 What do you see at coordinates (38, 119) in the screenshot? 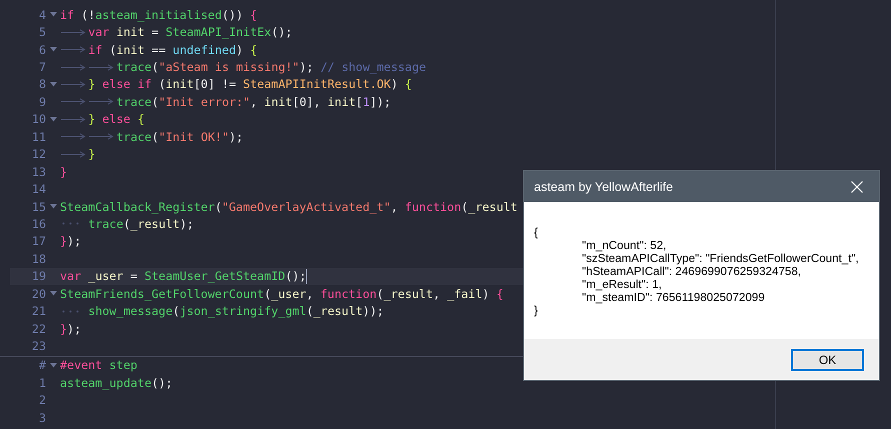
I see `line-number: 10` at bounding box center [38, 119].